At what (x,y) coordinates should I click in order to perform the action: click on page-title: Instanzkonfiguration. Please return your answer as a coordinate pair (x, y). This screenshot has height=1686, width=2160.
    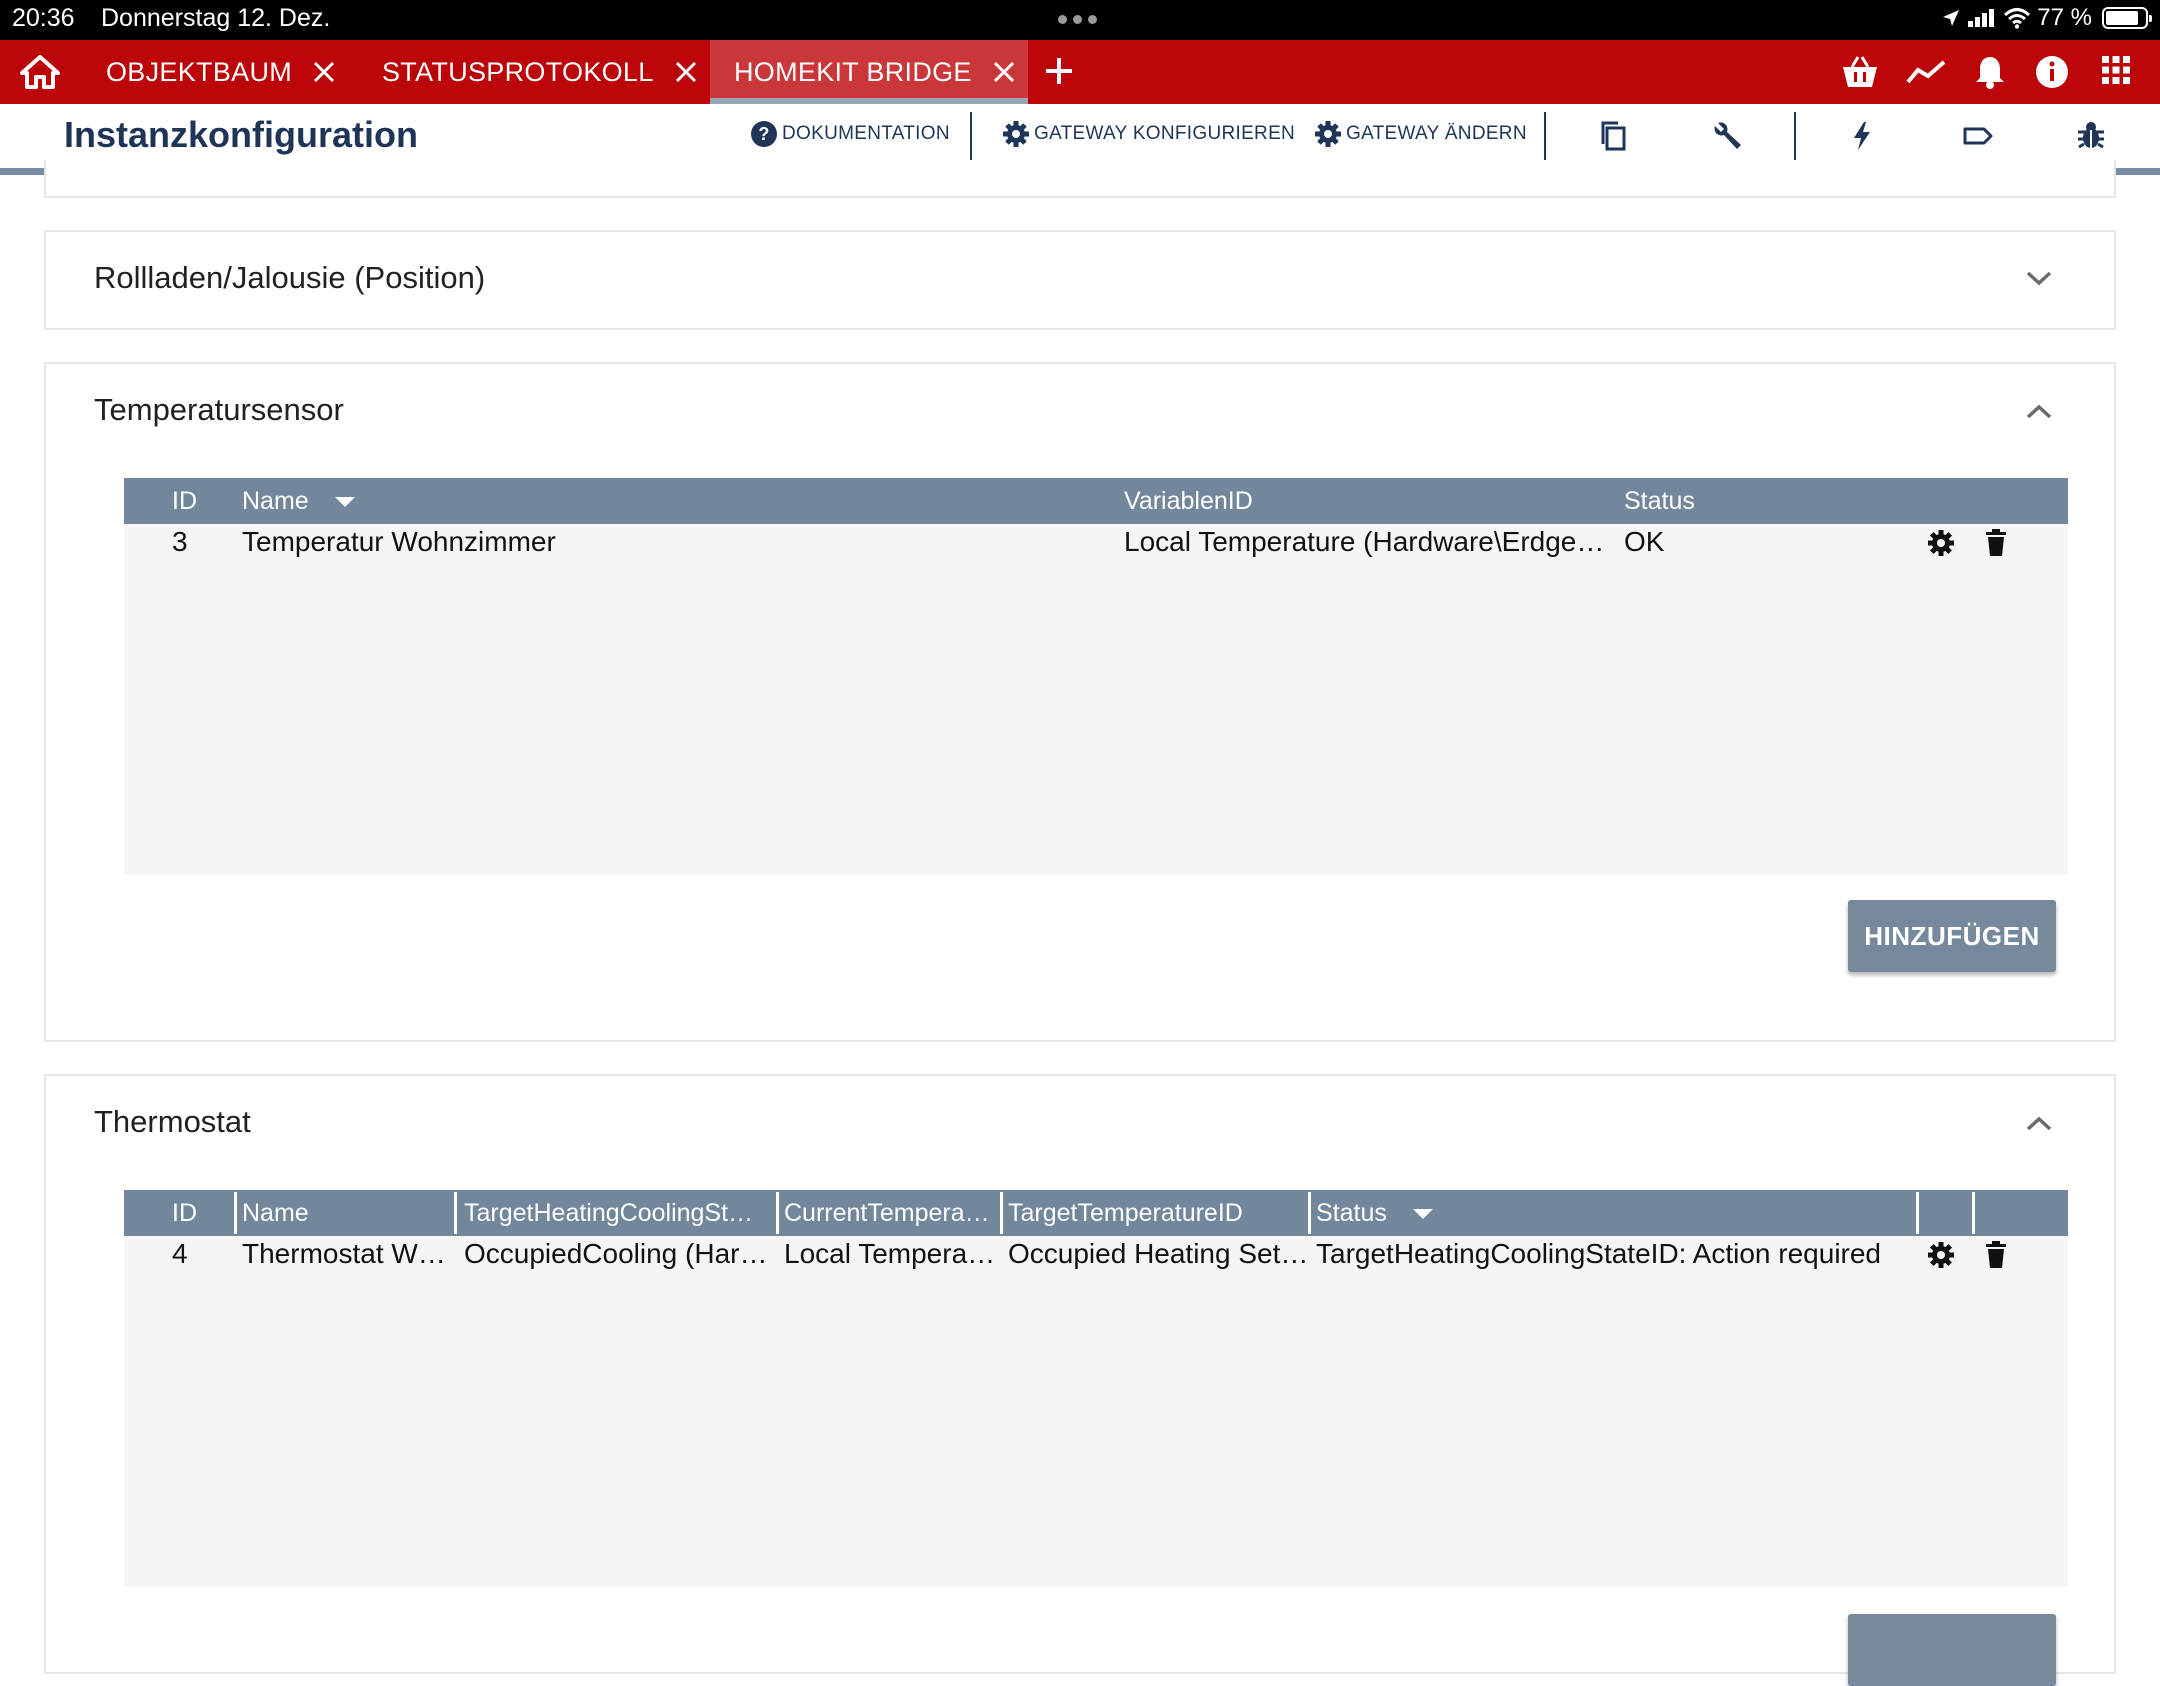
    Looking at the image, I should click on (241, 134).